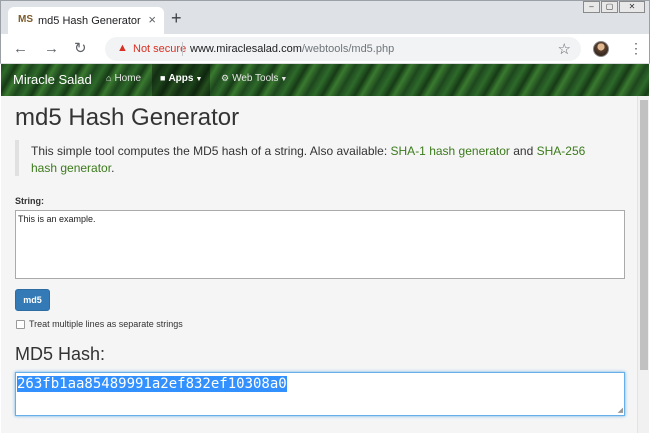  Describe the element at coordinates (20, 49) in the screenshot. I see `back-icon: ←` at that location.